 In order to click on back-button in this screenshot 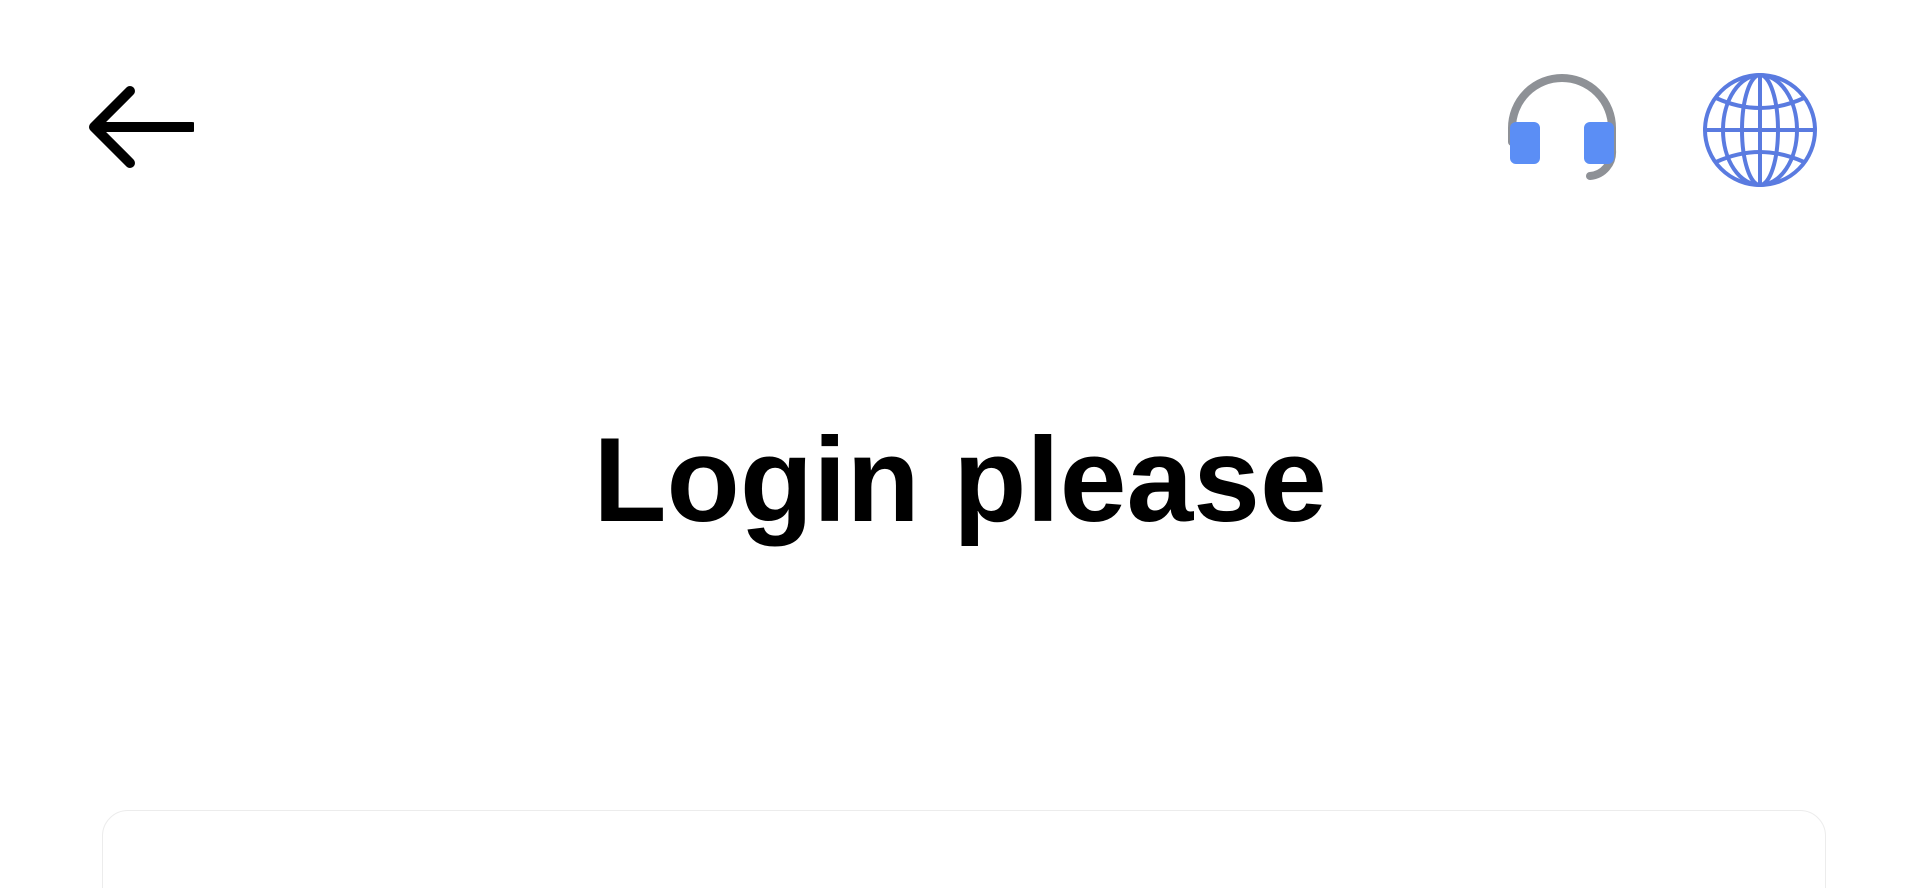, I will do `click(144, 127)`.